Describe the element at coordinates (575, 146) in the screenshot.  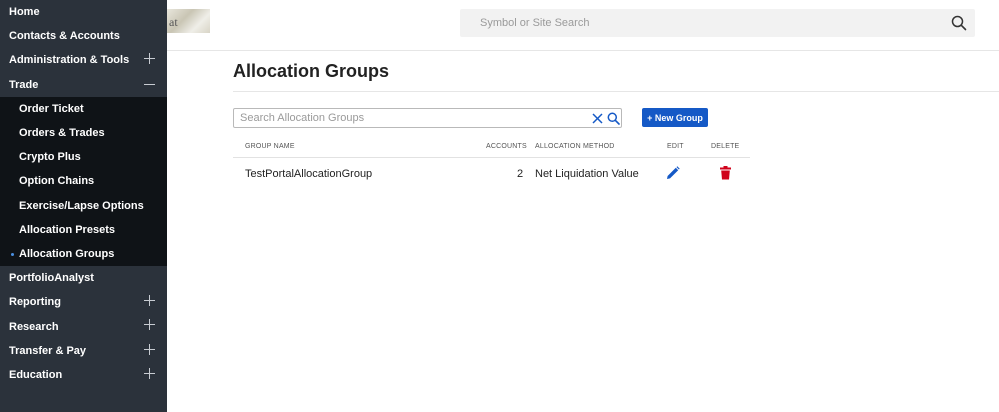
I see `column-header-allocation-method: ALLOCATION METHOD` at that location.